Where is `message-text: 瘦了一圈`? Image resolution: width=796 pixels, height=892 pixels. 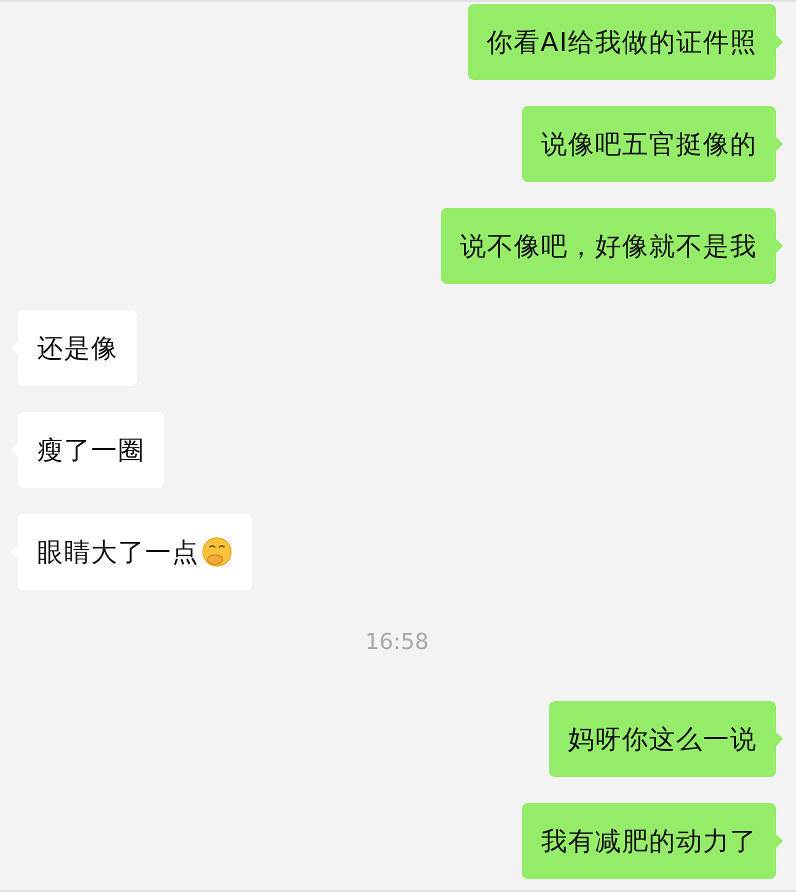
message-text: 瘦了一圈 is located at coordinates (91, 451).